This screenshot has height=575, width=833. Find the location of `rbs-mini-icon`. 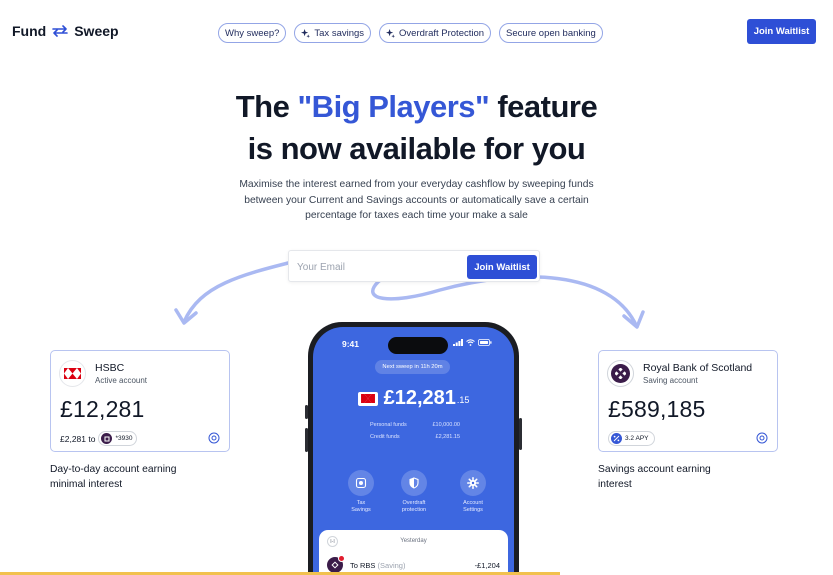

rbs-mini-icon is located at coordinates (107, 438).